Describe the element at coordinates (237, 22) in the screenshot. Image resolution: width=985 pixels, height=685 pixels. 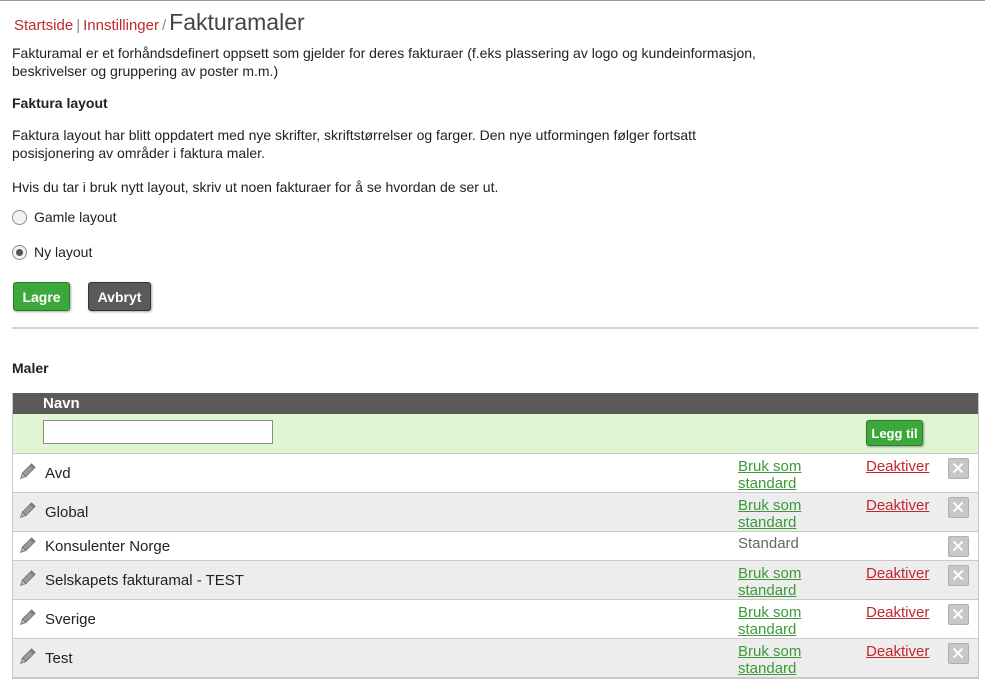
I see `page-title: Fakturamaler` at that location.